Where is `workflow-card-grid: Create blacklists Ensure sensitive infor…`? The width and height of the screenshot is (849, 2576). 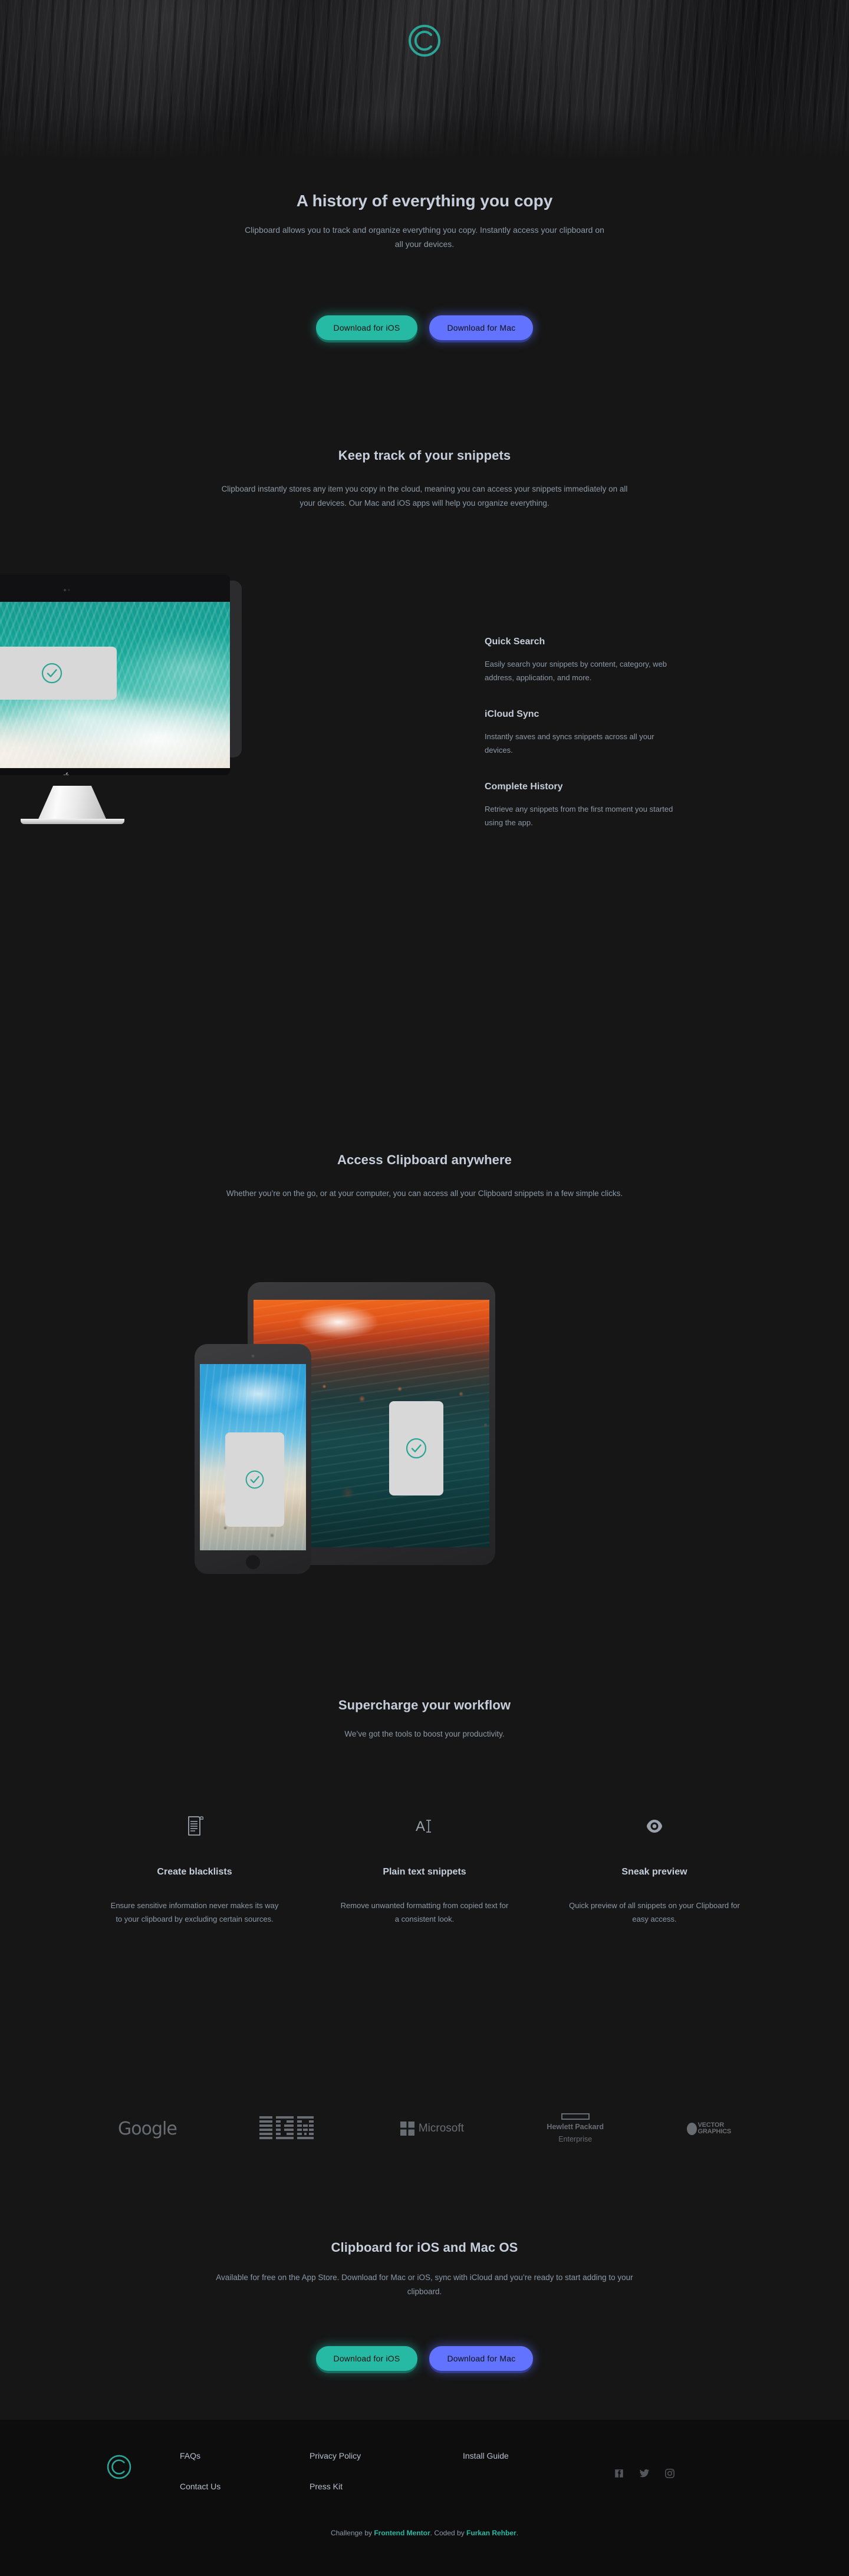
workflow-card-grid: Create blacklists Ensure sensitive infor… is located at coordinates (424, 1869).